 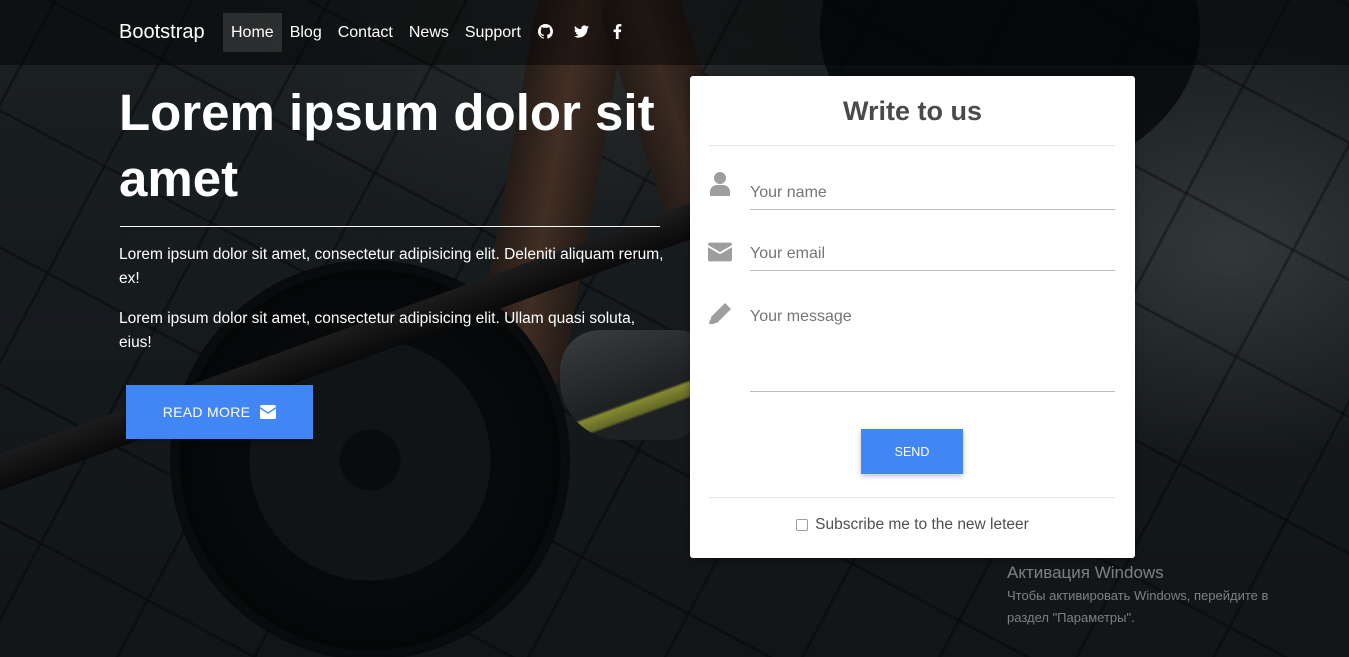 I want to click on name-input, so click(x=932, y=193).